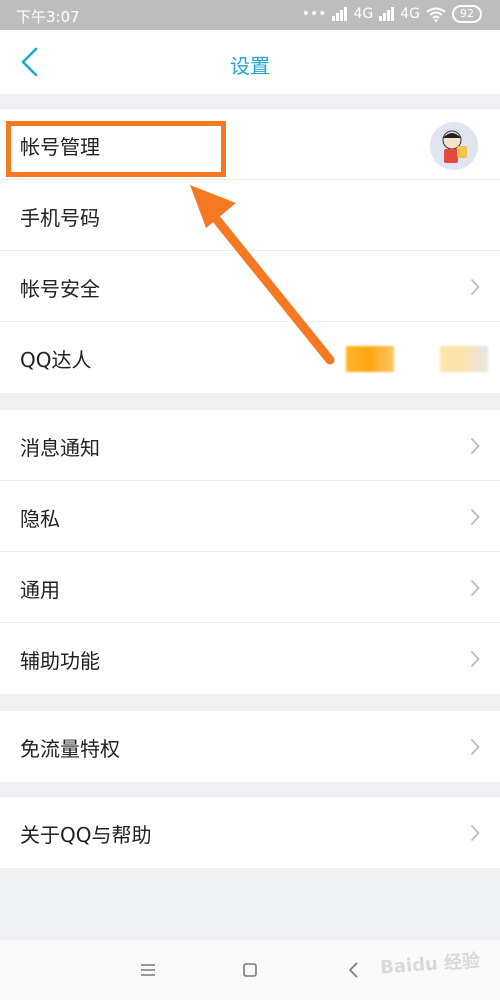  What do you see at coordinates (467, 14) in the screenshot?
I see `battery-indicator: 92` at bounding box center [467, 14].